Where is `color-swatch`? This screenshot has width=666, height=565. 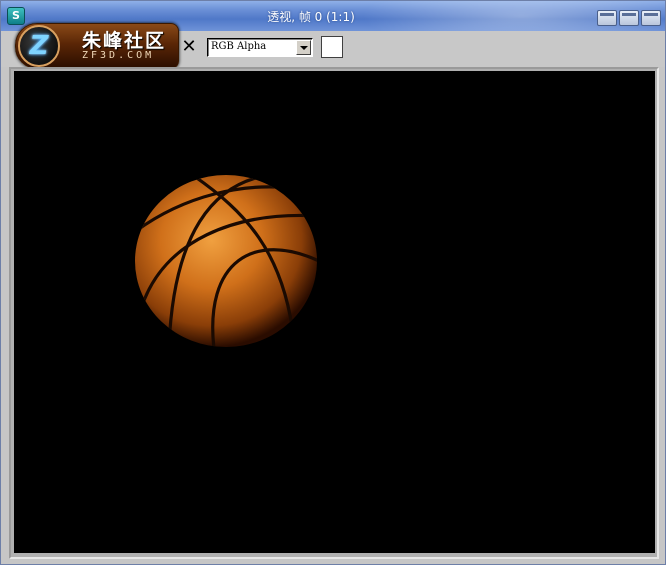 color-swatch is located at coordinates (332, 47).